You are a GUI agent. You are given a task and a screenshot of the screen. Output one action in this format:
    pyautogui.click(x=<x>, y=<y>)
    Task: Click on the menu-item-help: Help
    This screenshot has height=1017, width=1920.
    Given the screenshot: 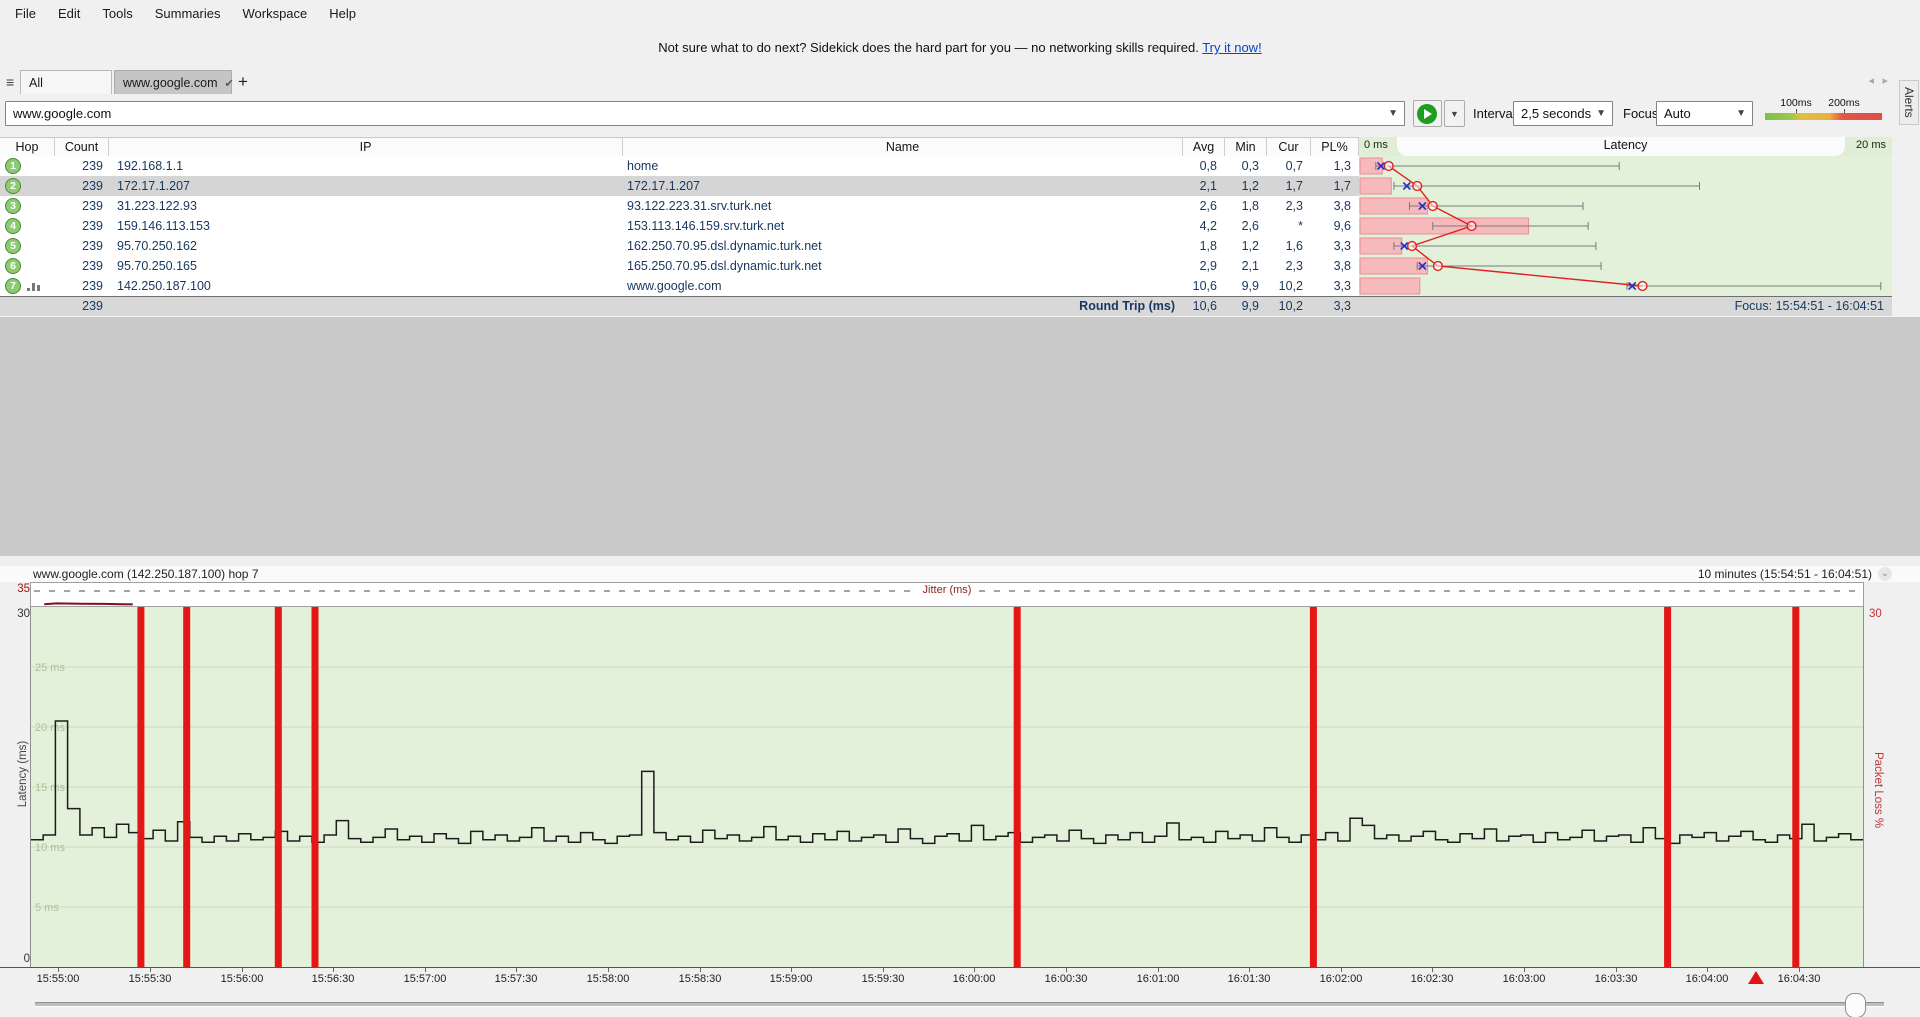 What is the action you would take?
    pyautogui.click(x=342, y=13)
    